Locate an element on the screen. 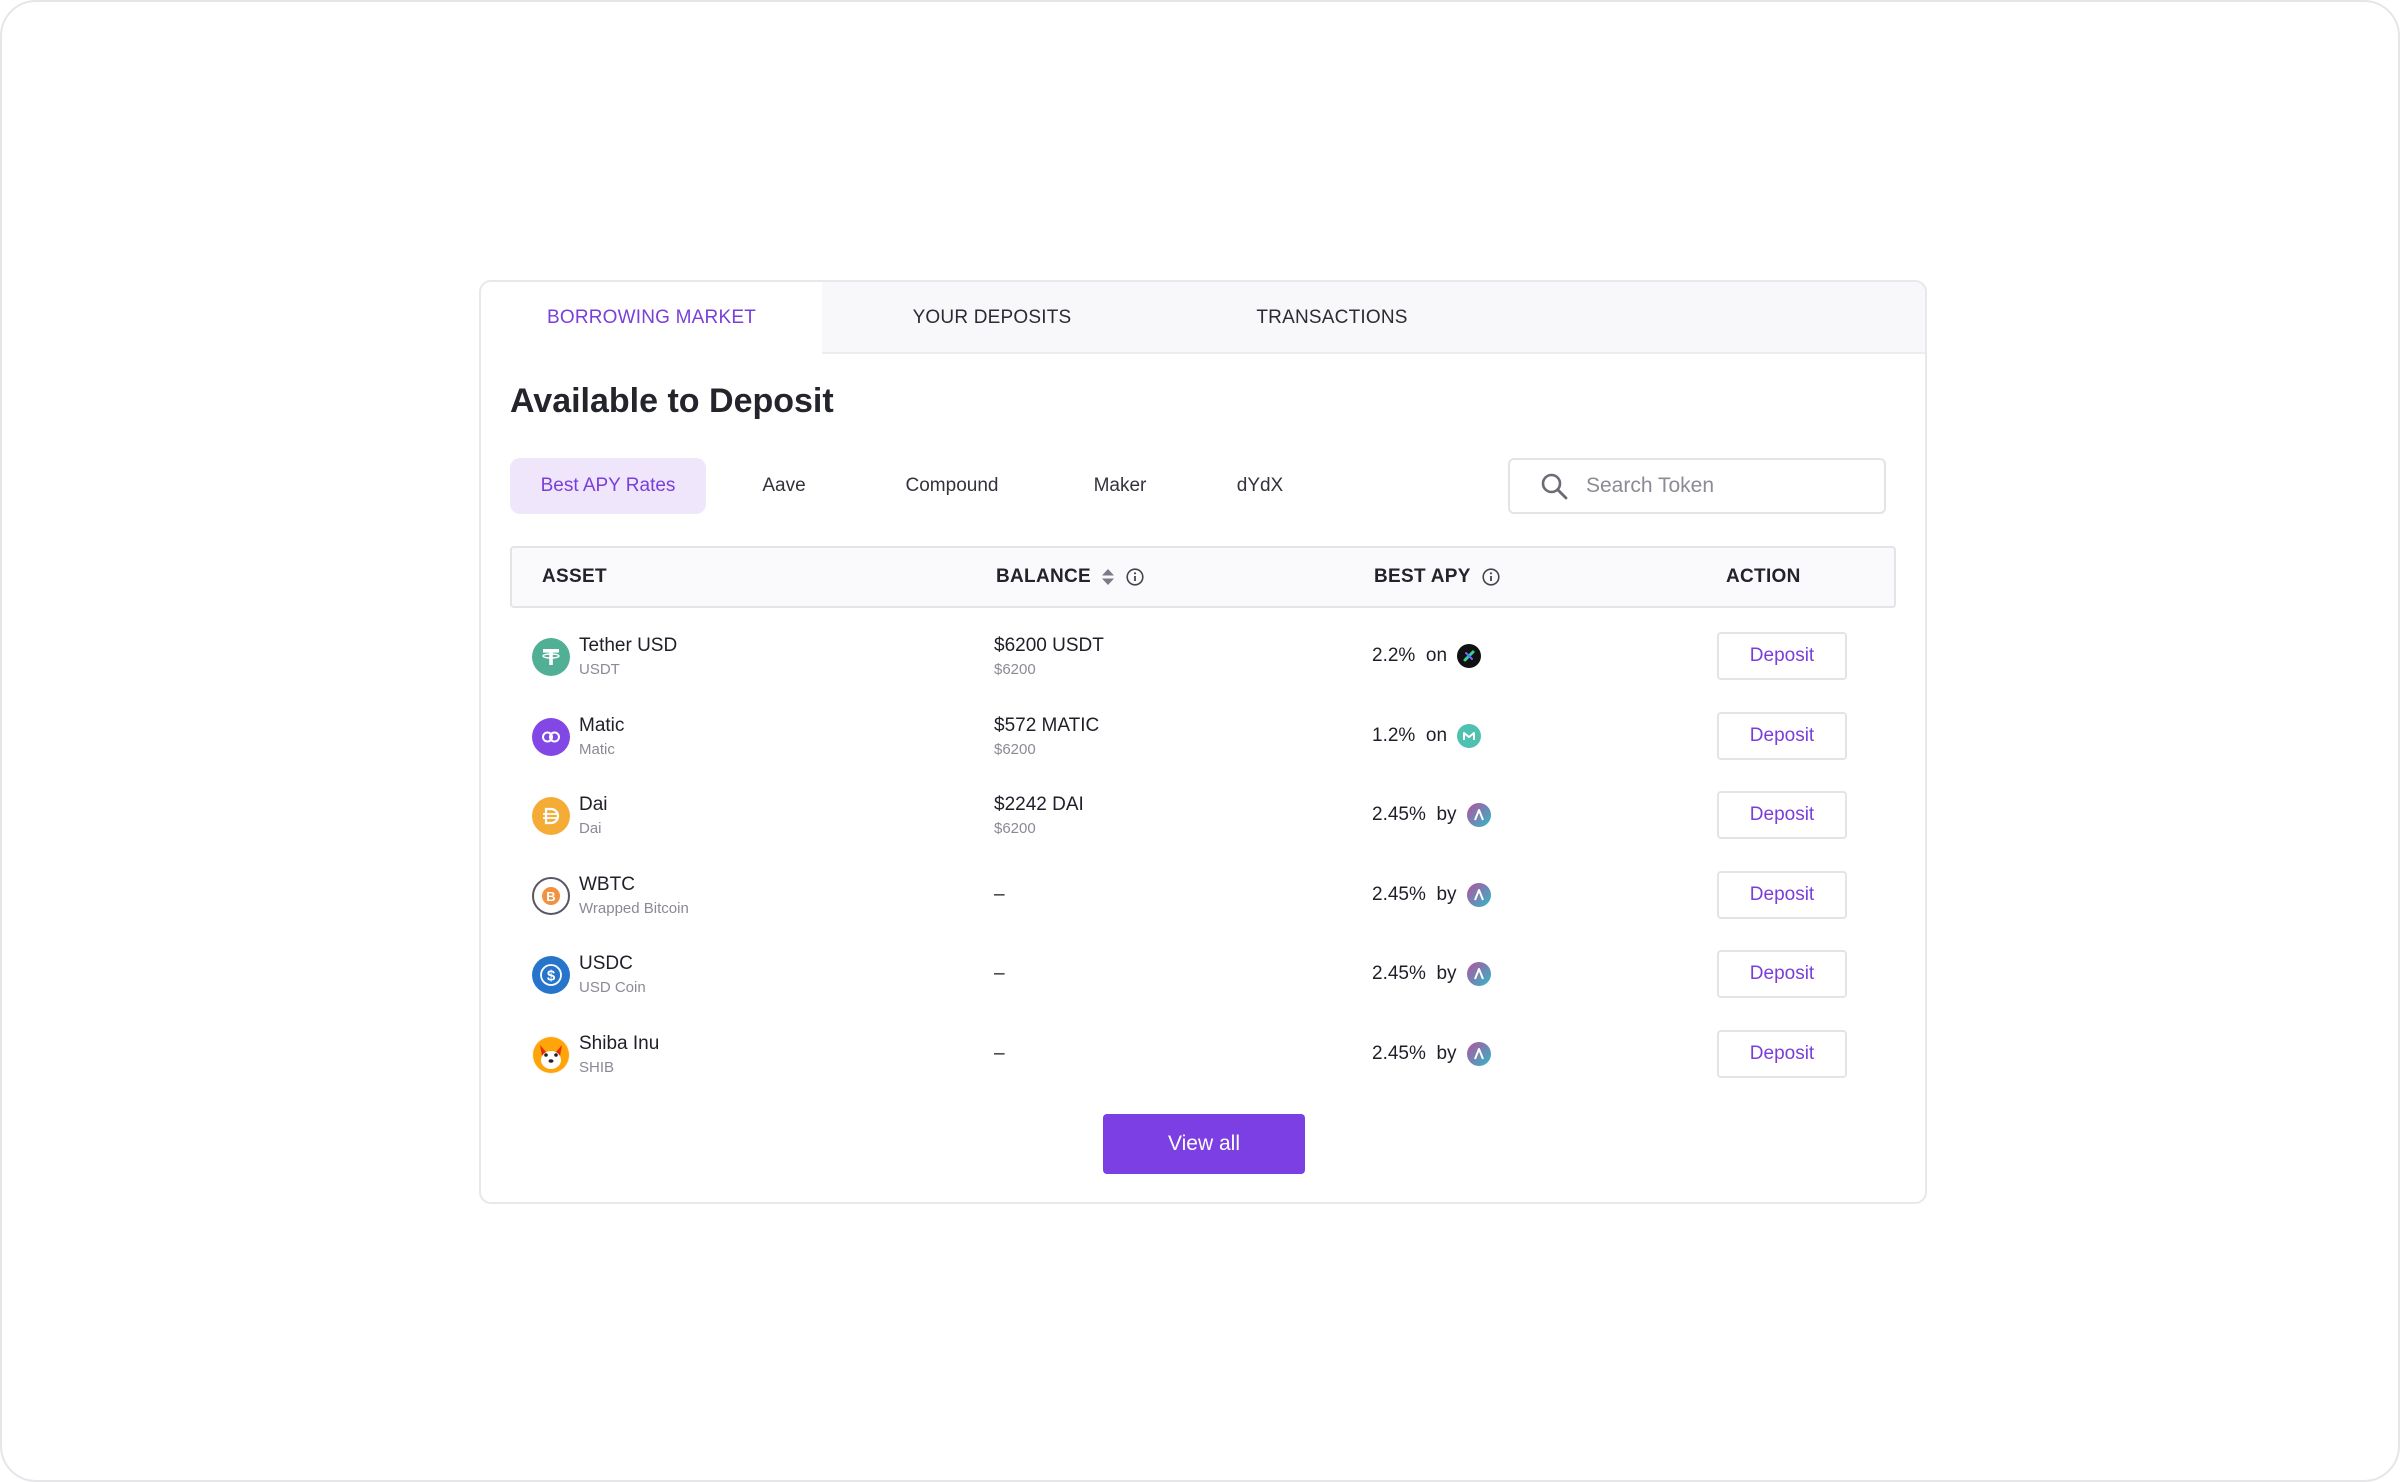  table-row: Shiba Inu SHIB – 2.45% by Deposit is located at coordinates (1203, 1056).